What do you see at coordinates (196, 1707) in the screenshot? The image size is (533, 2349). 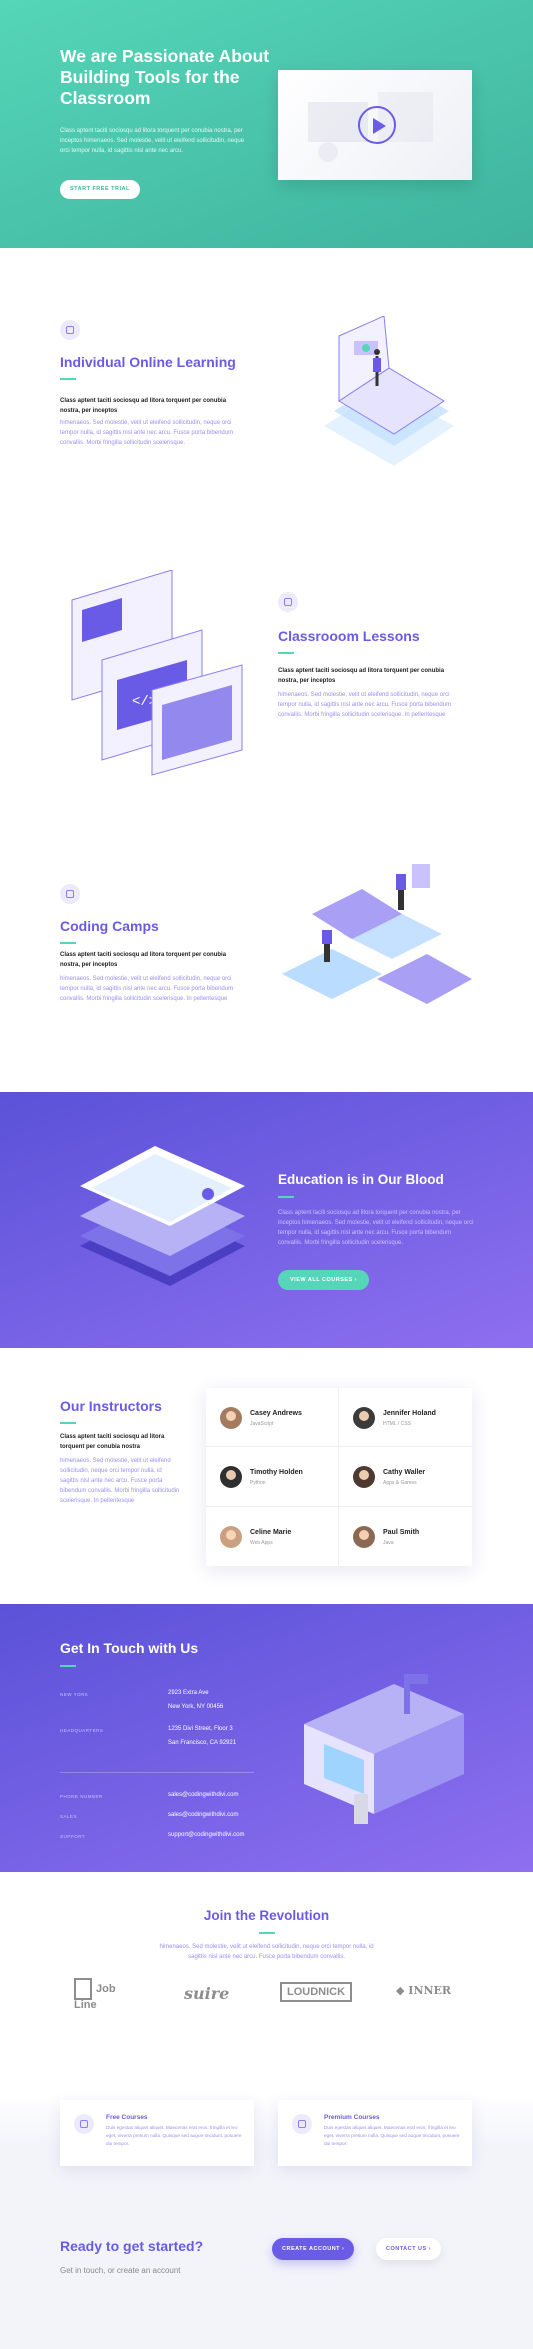 I see `contact-value: New York, NY 00456` at bounding box center [196, 1707].